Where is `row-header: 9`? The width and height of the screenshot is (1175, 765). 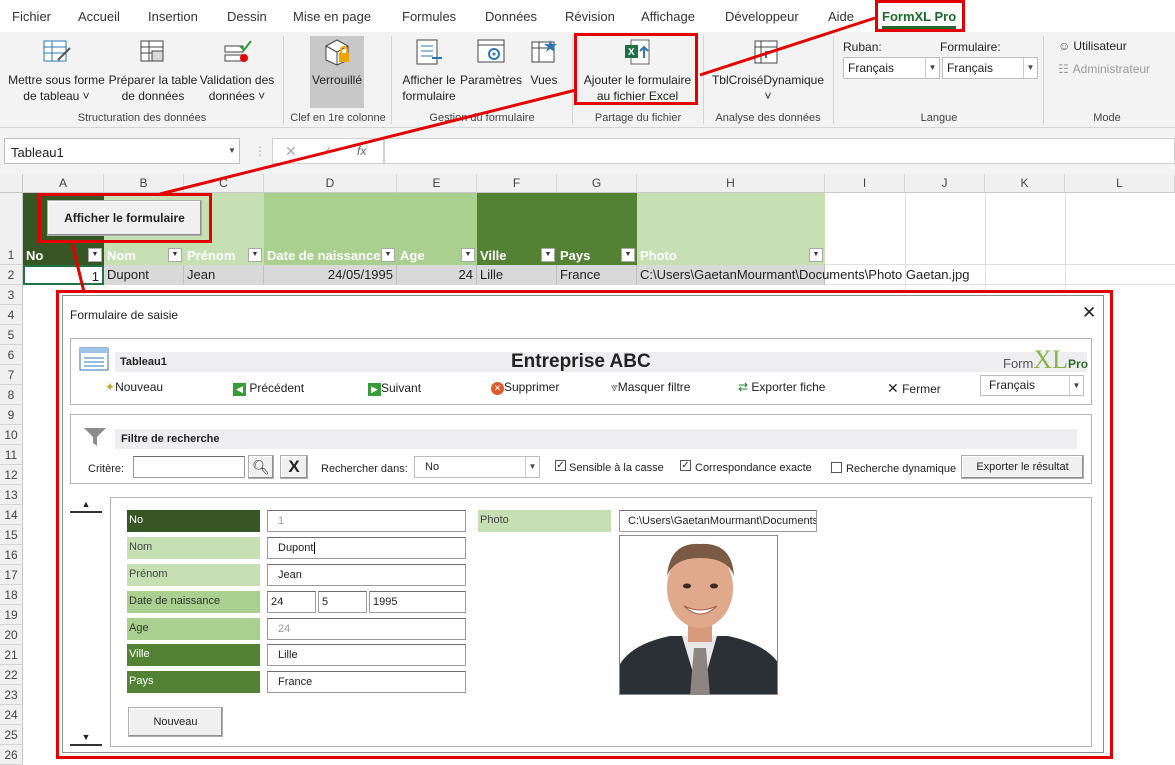
row-header: 9 is located at coordinates (11, 415).